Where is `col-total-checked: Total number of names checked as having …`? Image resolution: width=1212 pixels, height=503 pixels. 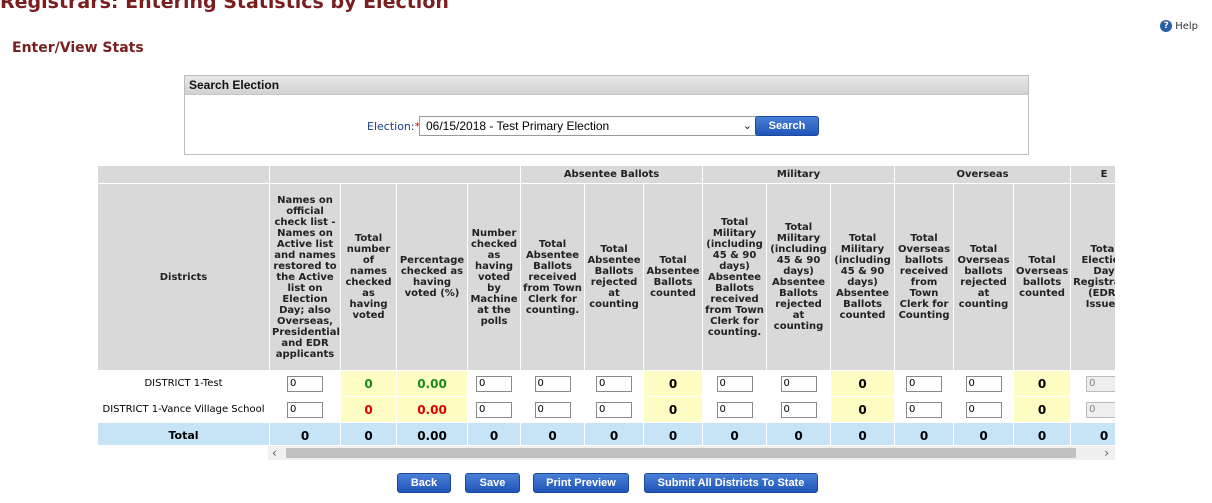 col-total-checked: Total number of names checked as having … is located at coordinates (368, 277).